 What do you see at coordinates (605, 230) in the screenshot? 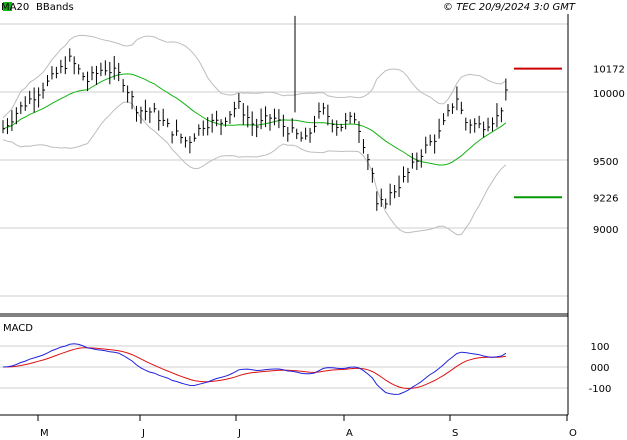
I see `price-tick-label: 9000` at bounding box center [605, 230].